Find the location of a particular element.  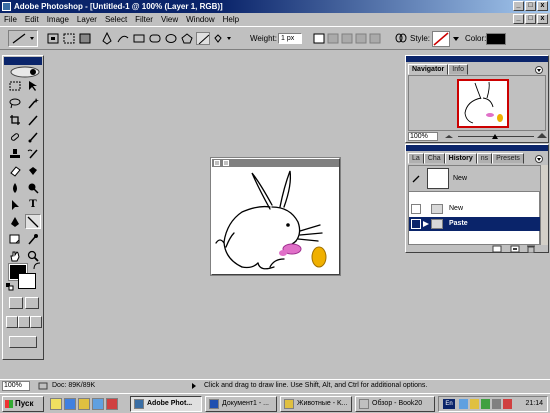

photoshop-icon is located at coordinates (6, 6).